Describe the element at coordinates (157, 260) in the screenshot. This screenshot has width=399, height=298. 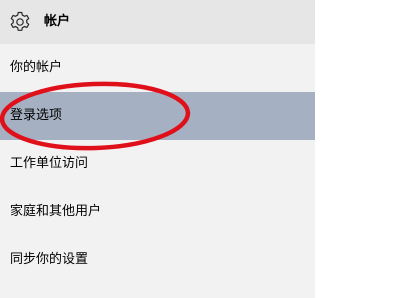
I see `sidebar-item-sync-settings: 同步你的设置` at that location.